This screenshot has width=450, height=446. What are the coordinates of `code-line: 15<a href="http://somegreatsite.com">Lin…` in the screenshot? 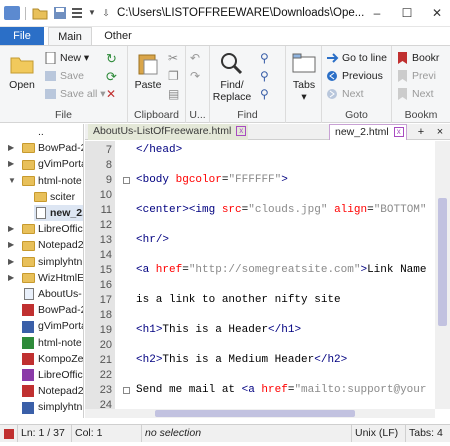 It's located at (260, 270).